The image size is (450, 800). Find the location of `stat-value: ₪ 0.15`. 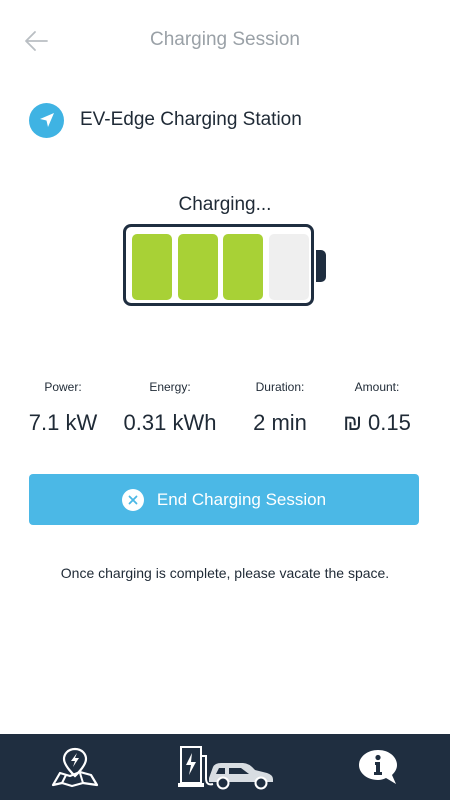

stat-value: ₪ 0.15 is located at coordinates (377, 422).